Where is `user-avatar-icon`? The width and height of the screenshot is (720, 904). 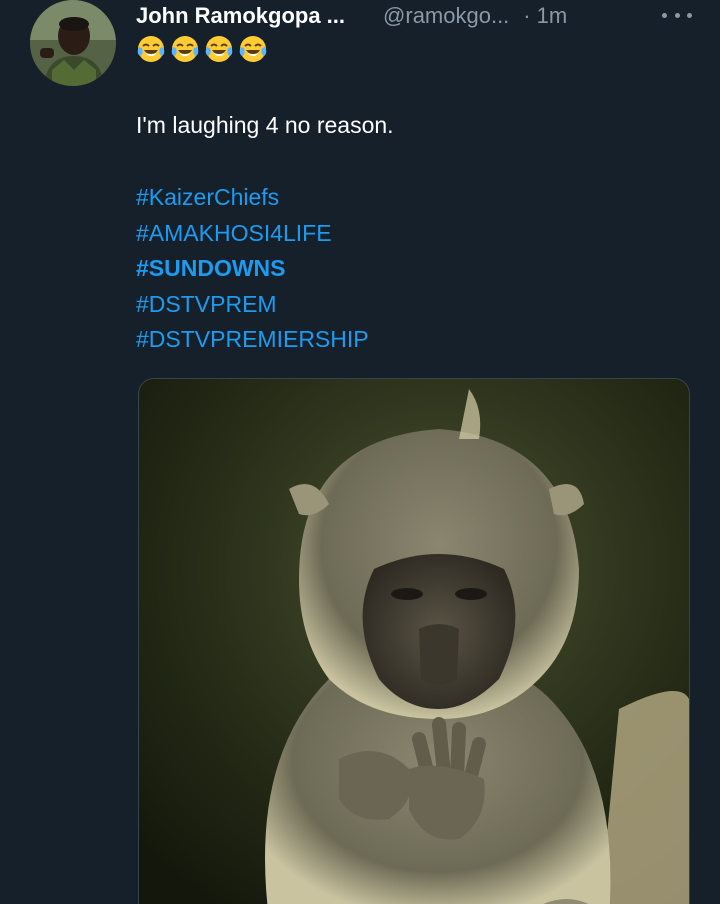
user-avatar-icon is located at coordinates (73, 43).